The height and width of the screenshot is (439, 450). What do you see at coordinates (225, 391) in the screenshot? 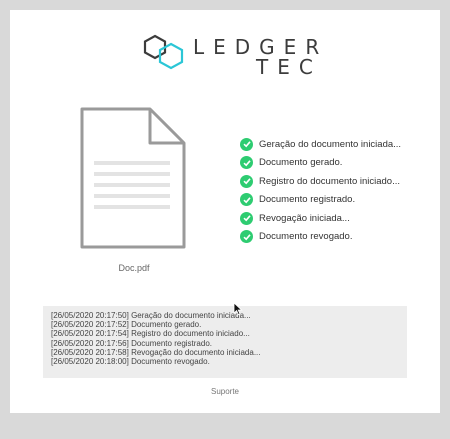
I see `support-link: Suporte` at bounding box center [225, 391].